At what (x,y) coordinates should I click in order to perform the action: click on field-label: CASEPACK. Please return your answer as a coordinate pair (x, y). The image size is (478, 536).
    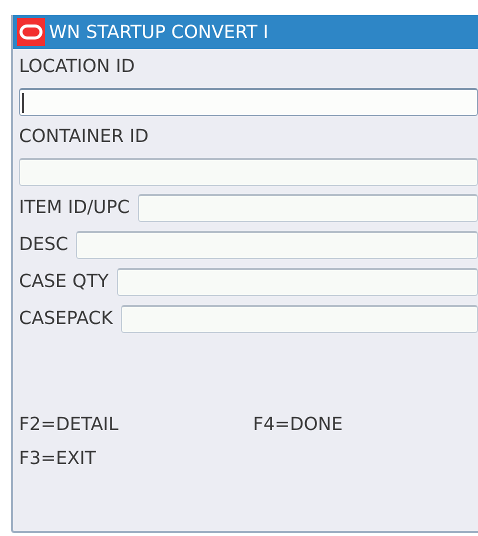
    Looking at the image, I should click on (66, 319).